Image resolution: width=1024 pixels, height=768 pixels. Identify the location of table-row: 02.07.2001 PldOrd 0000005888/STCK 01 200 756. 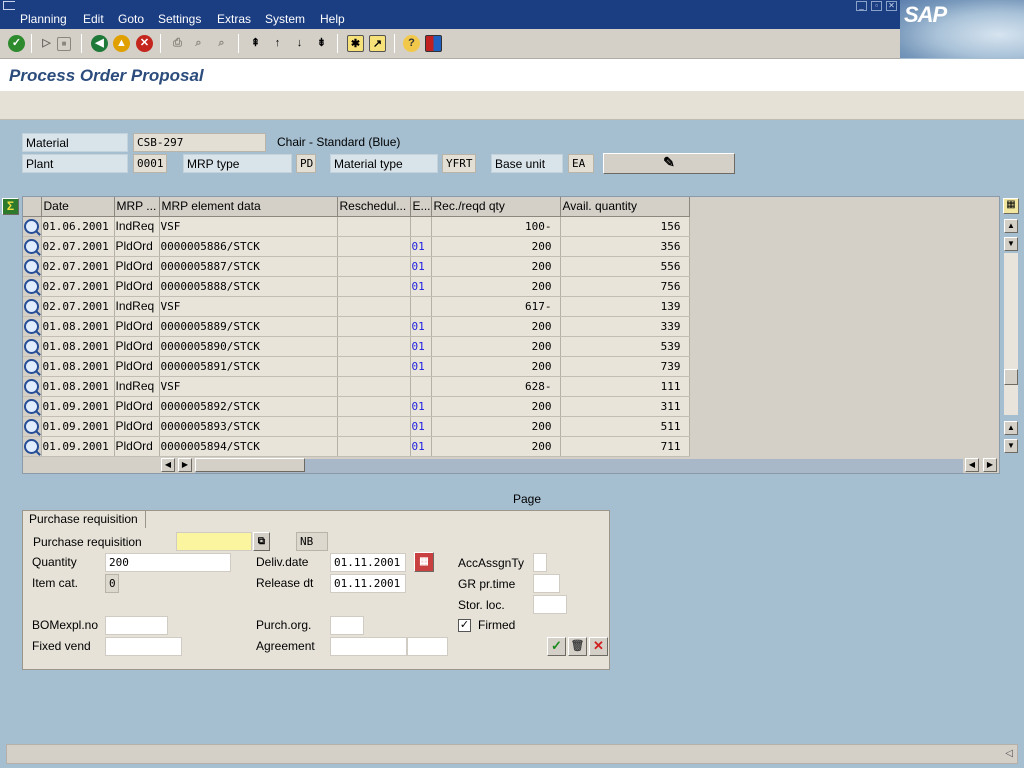
(356, 286).